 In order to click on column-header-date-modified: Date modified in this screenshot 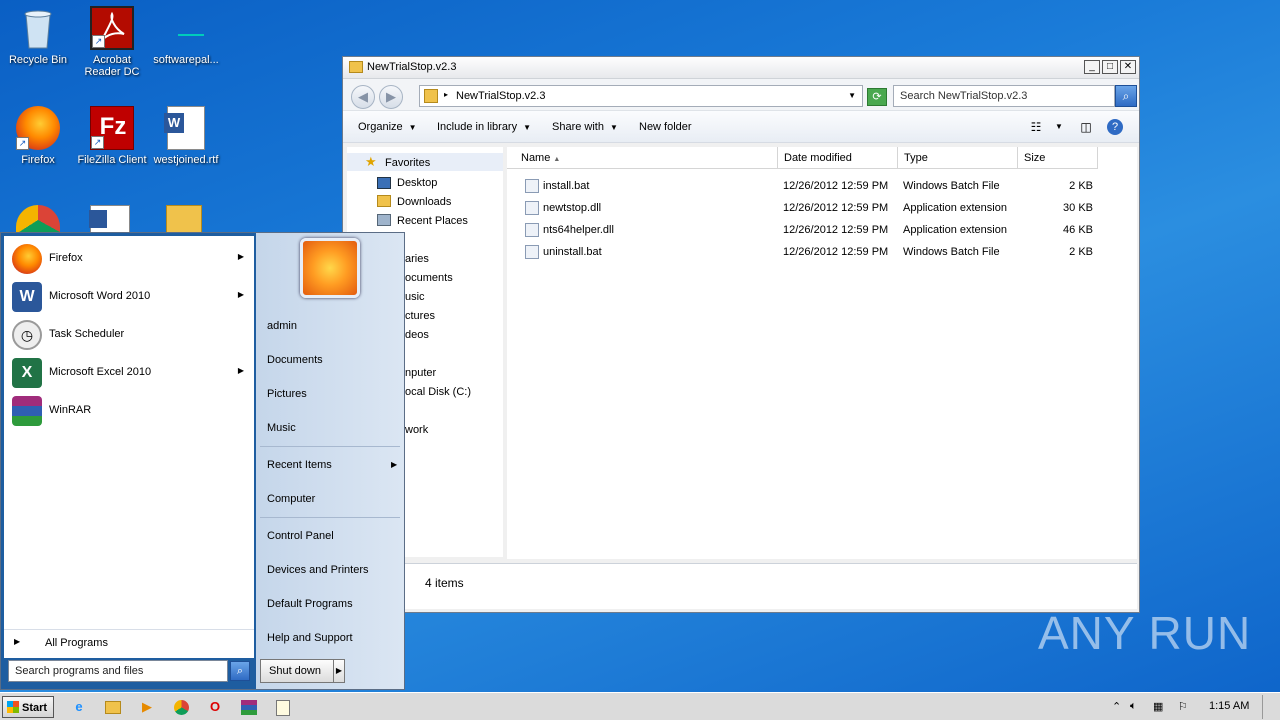, I will do `click(838, 158)`.